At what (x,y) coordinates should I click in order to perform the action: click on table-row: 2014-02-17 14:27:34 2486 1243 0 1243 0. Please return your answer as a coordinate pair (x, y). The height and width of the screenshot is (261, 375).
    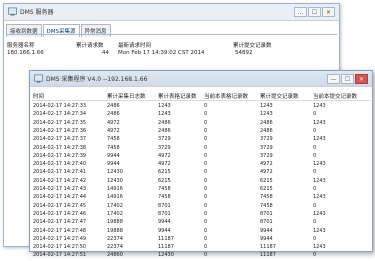
    Looking at the image, I should click on (201, 115).